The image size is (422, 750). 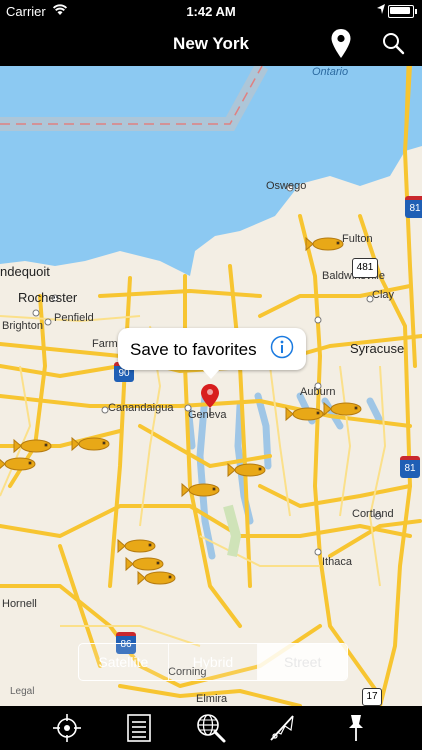 I want to click on status-bar: Carrier 1:42 AM, so click(x=211, y=11).